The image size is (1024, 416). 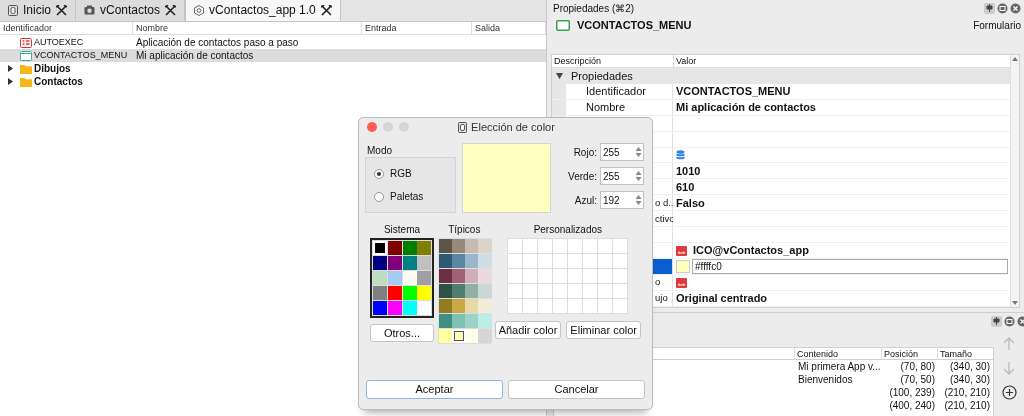 I want to click on value-cell: ICO@vContactos_app, so click(x=841, y=251).